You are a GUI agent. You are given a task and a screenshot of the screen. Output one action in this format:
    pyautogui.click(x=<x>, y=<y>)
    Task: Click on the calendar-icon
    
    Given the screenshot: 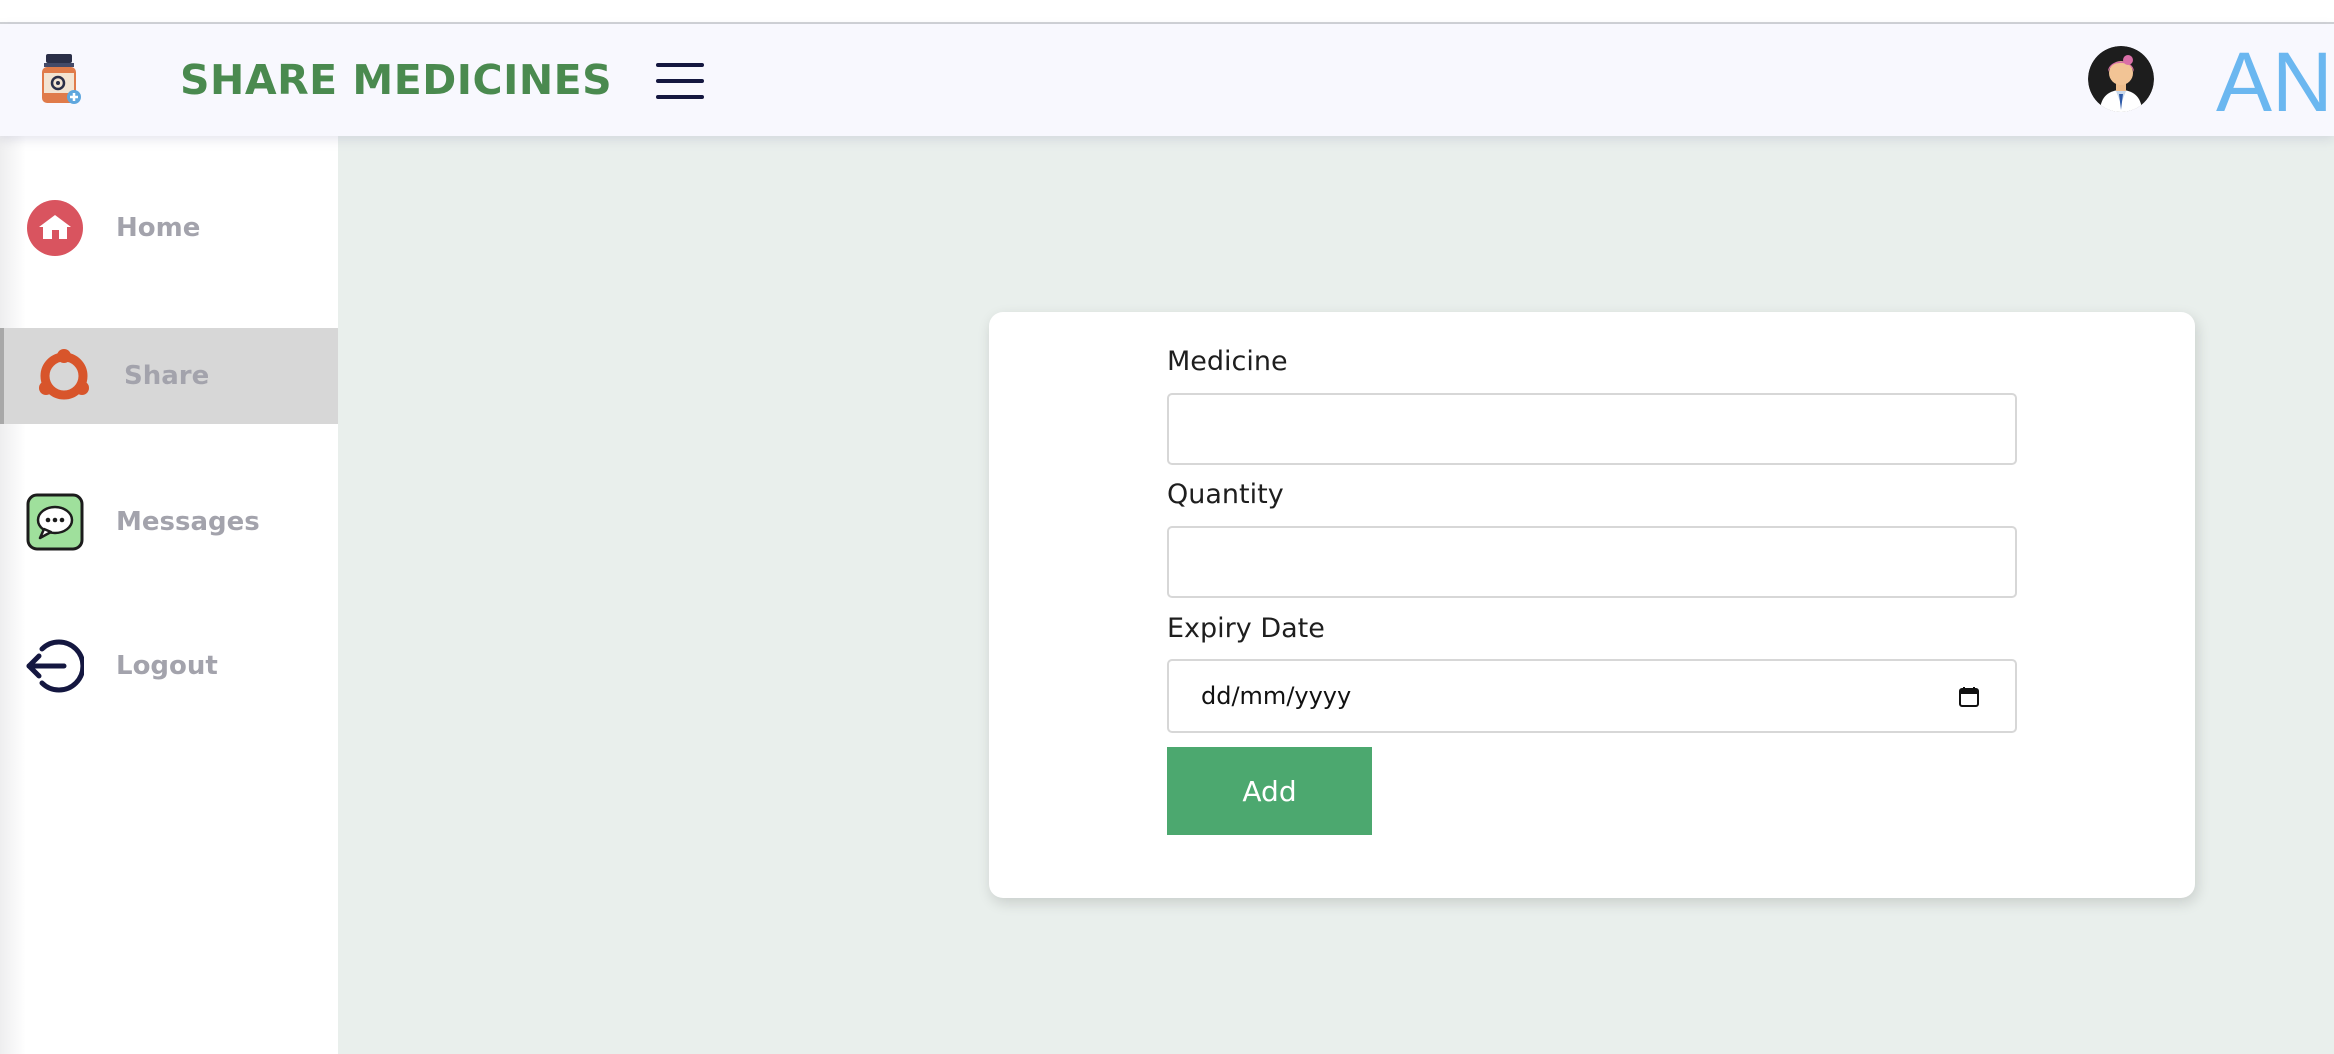 What is the action you would take?
    pyautogui.click(x=1969, y=697)
    